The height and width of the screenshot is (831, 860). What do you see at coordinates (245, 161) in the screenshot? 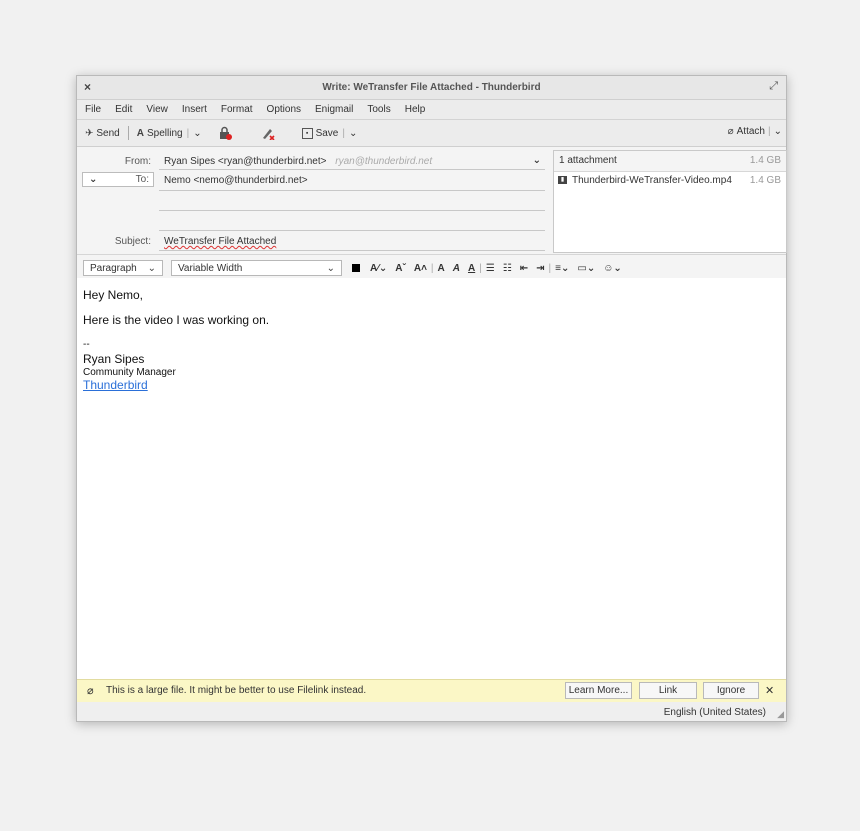
I see `from-value: Ryan Sipes <ryan@thunderbird.net>` at bounding box center [245, 161].